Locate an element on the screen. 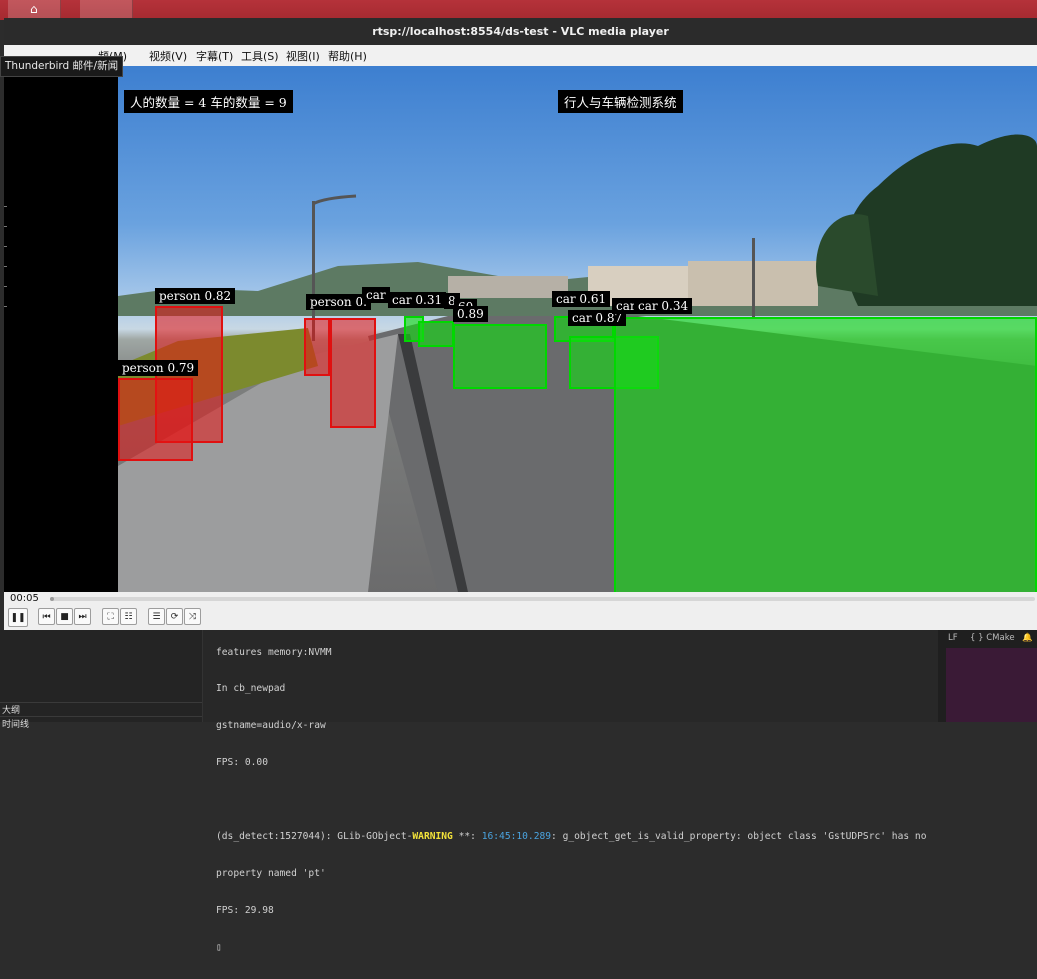 This screenshot has width=1037, height=979. playlist-button: ☰ is located at coordinates (156, 616).